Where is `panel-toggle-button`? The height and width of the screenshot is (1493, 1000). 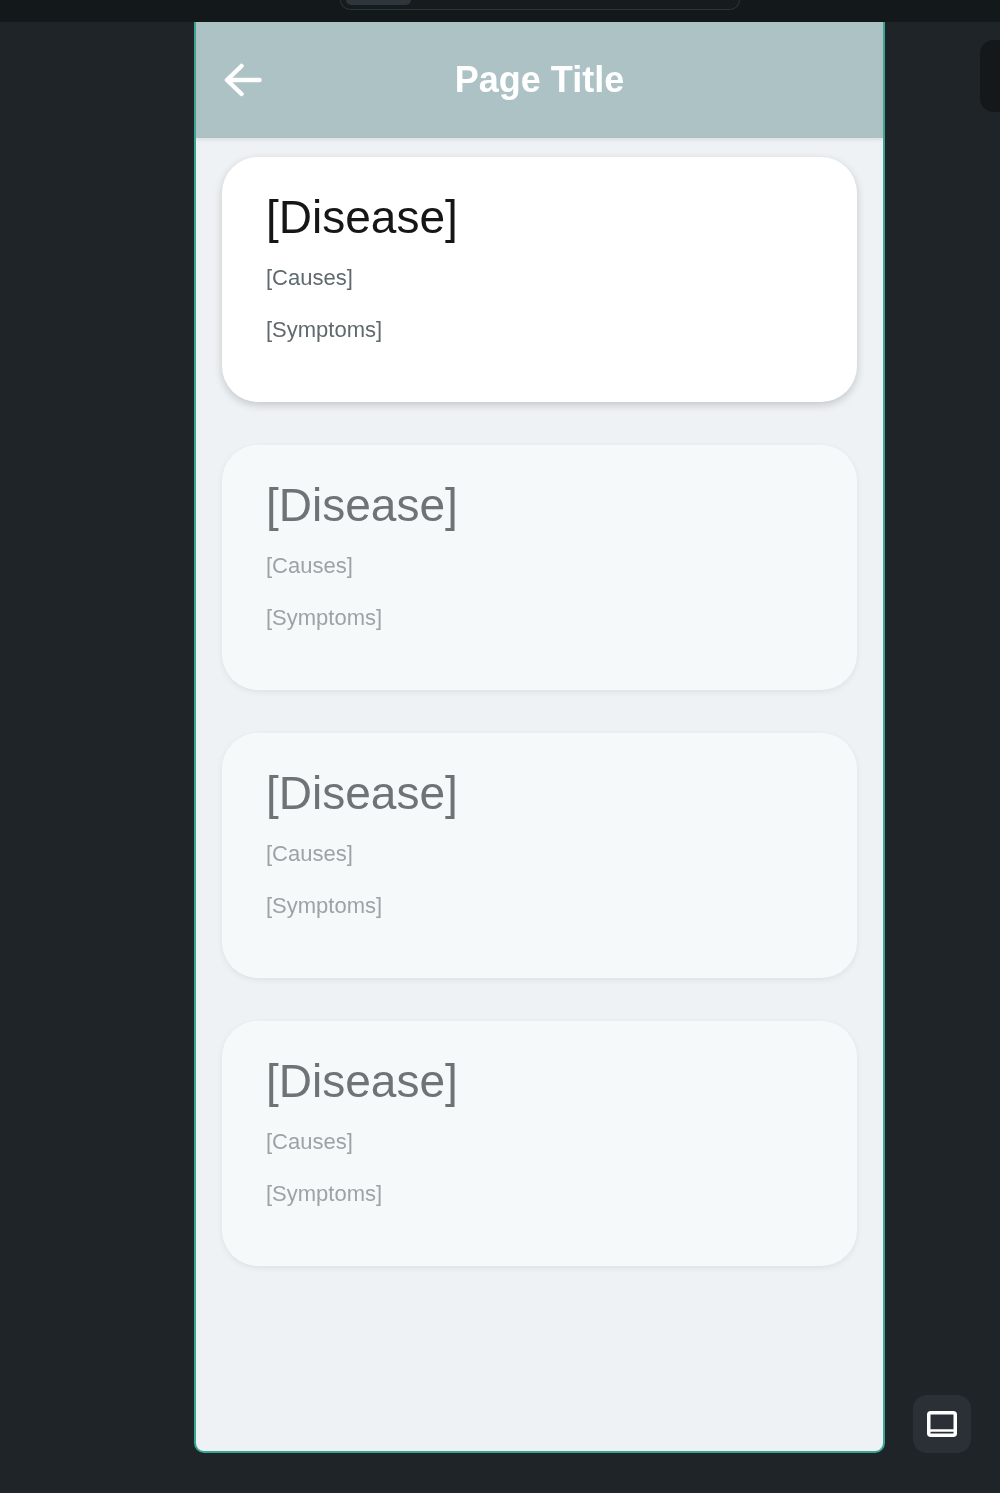 panel-toggle-button is located at coordinates (942, 1424).